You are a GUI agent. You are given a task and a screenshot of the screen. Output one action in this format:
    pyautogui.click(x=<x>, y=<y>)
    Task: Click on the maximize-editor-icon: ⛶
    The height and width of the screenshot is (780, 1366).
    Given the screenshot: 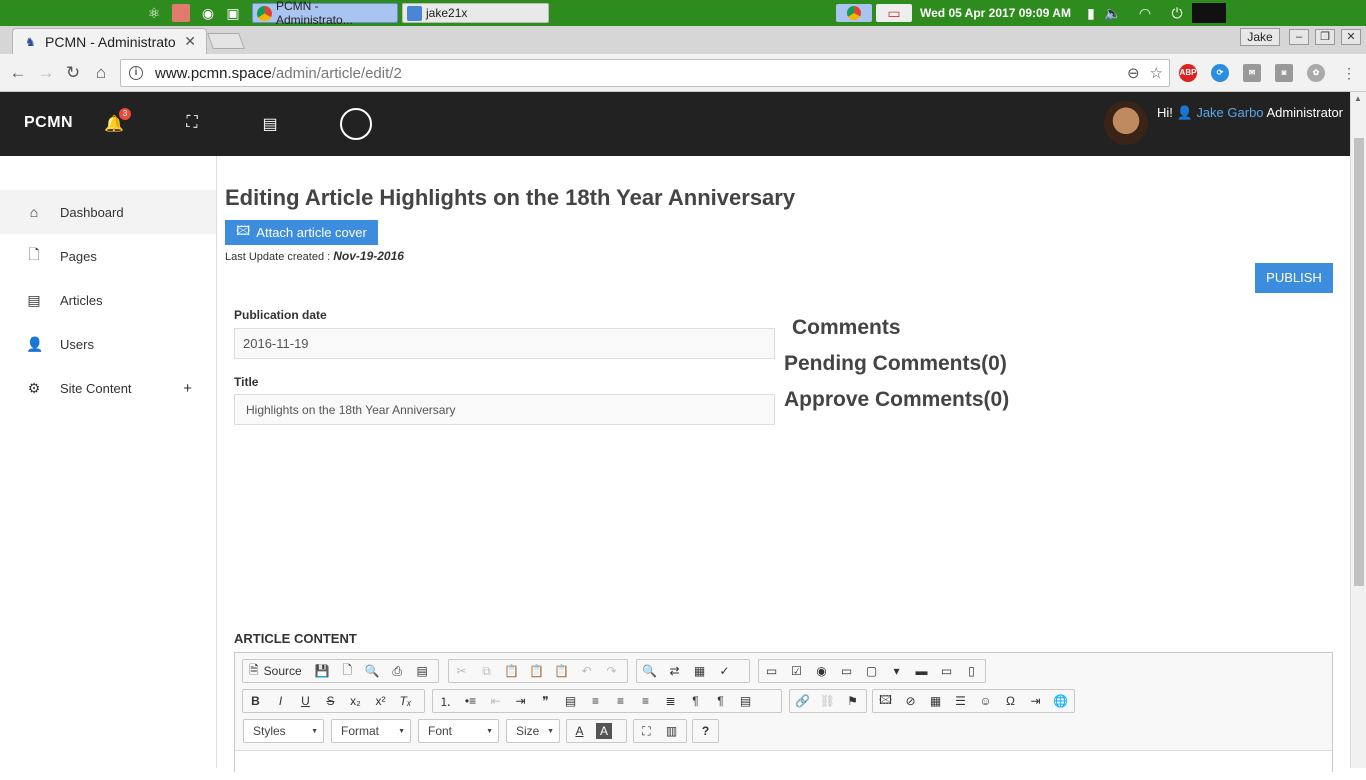 What is the action you would take?
    pyautogui.click(x=646, y=731)
    